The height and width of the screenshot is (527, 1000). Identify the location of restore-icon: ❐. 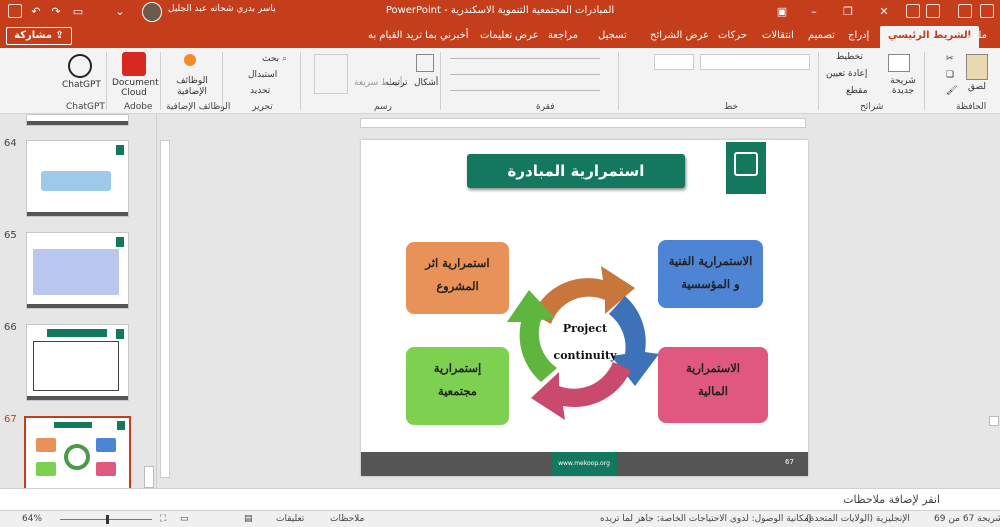
(848, 12).